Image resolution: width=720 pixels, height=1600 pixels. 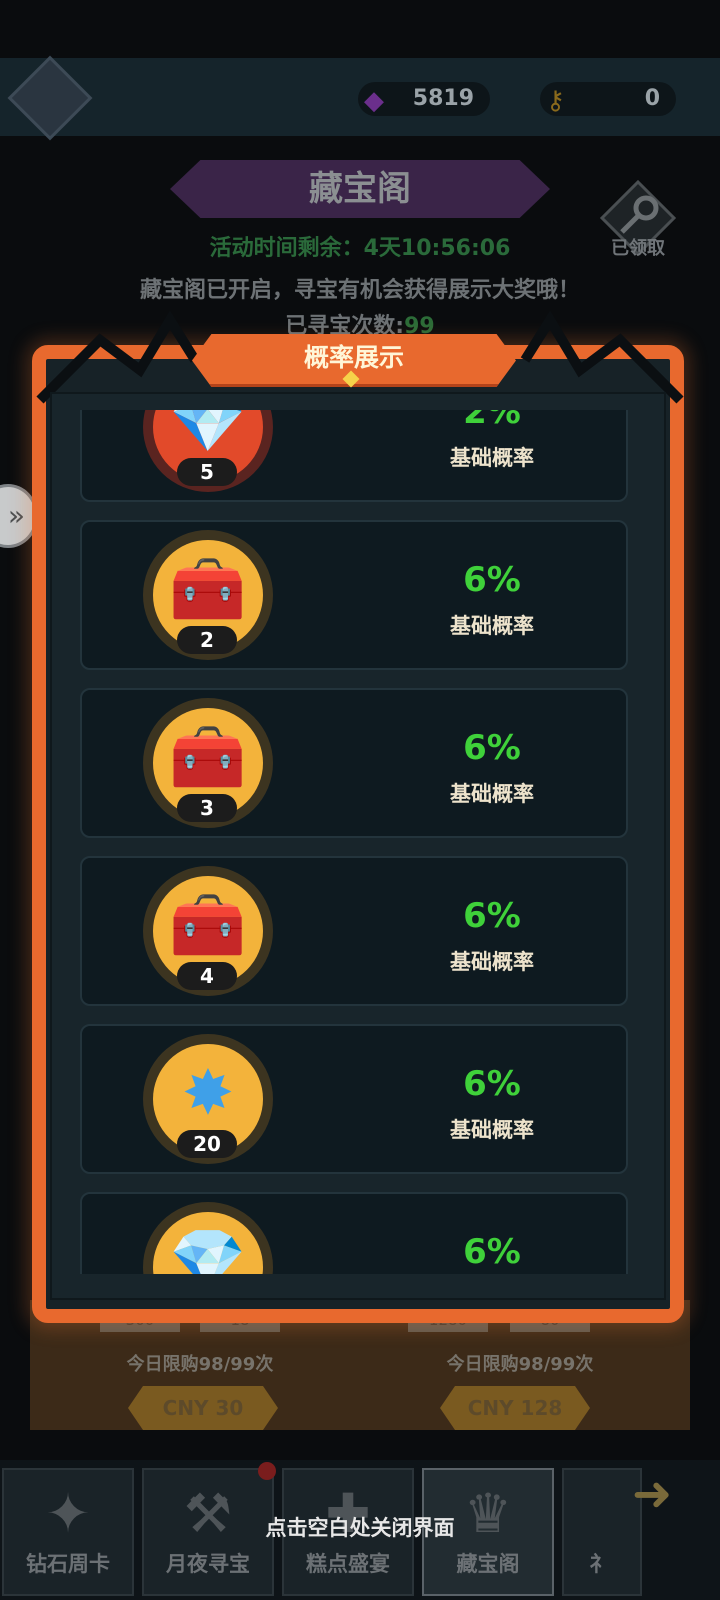 What do you see at coordinates (374, 101) in the screenshot?
I see `purple-gem-icon: ◆` at bounding box center [374, 101].